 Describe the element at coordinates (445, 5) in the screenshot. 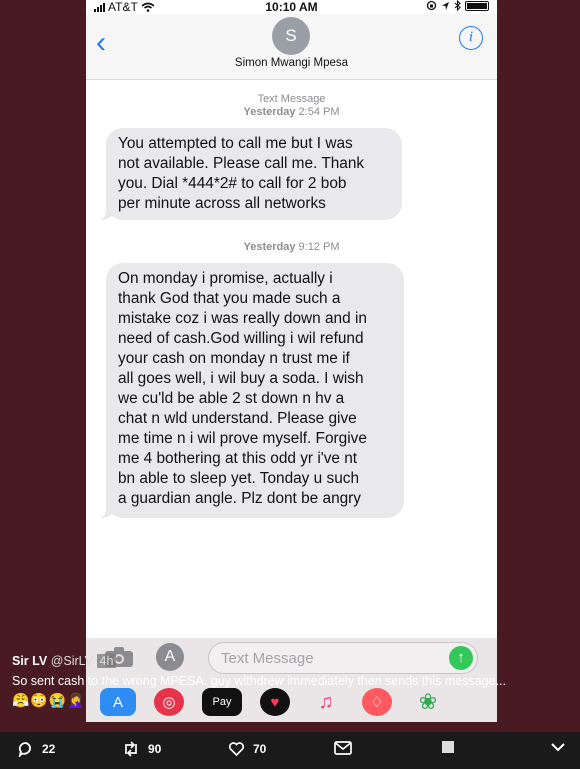

I see `location-icon` at that location.